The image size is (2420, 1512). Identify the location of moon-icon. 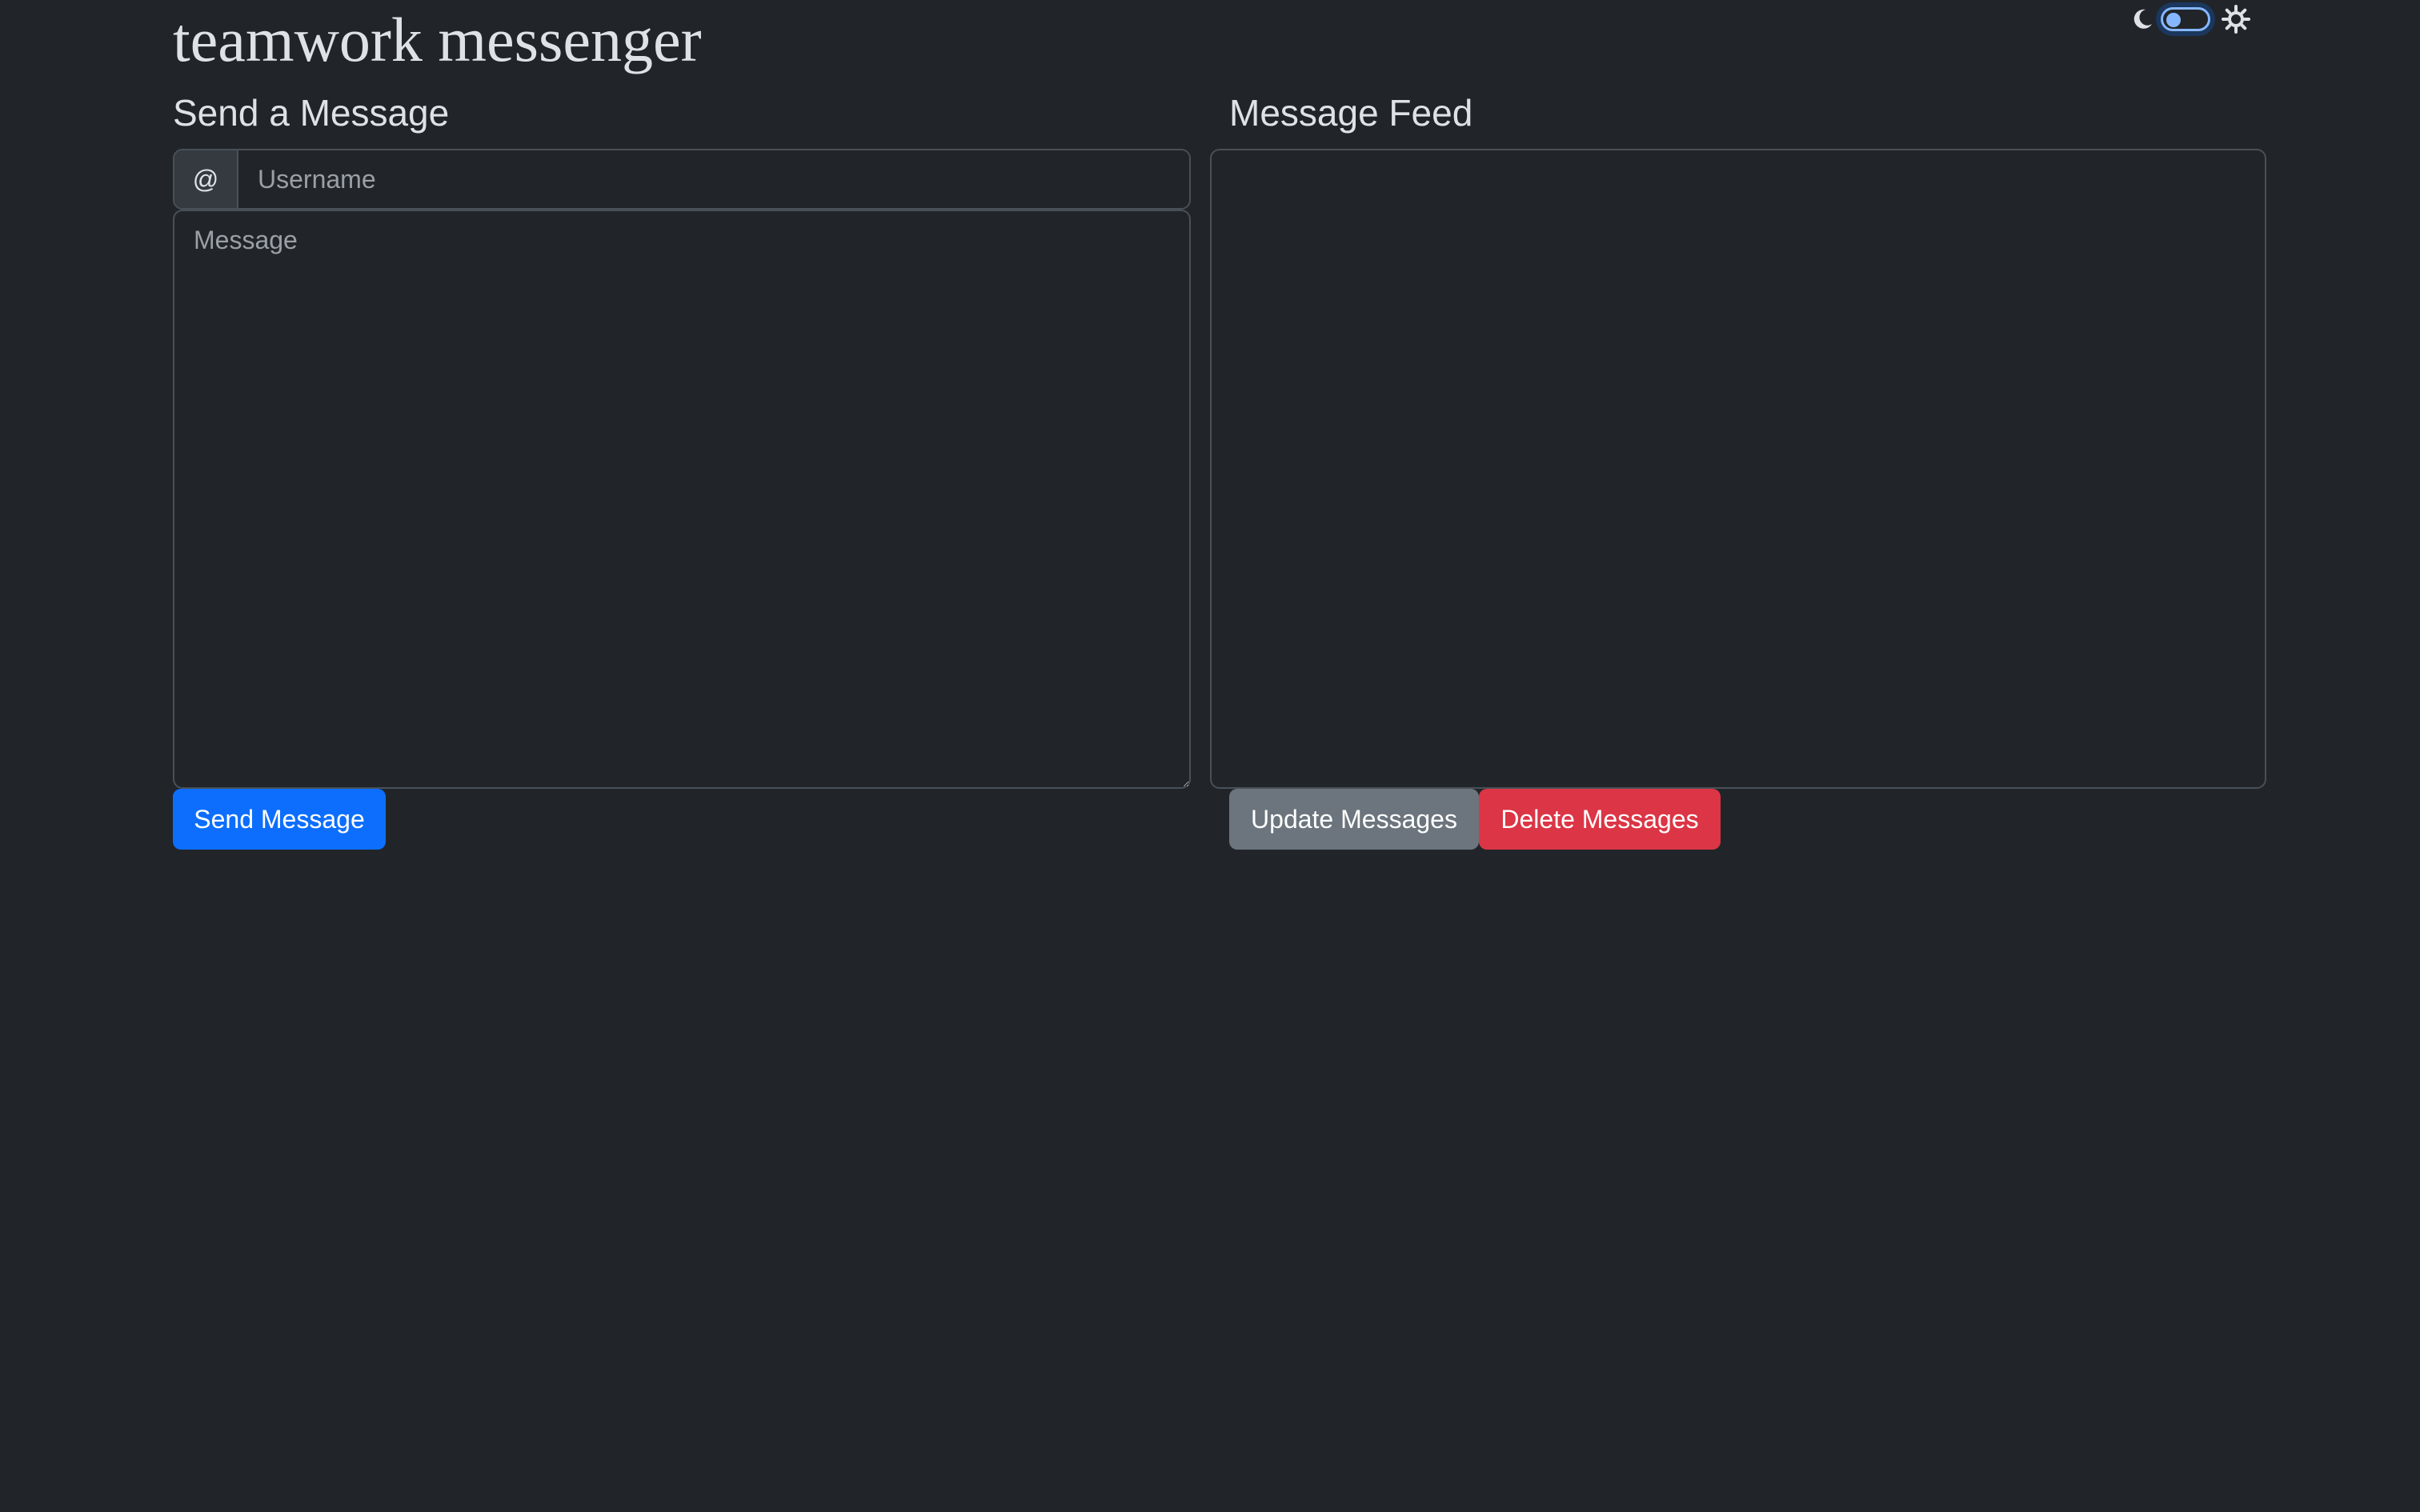
(2142, 19).